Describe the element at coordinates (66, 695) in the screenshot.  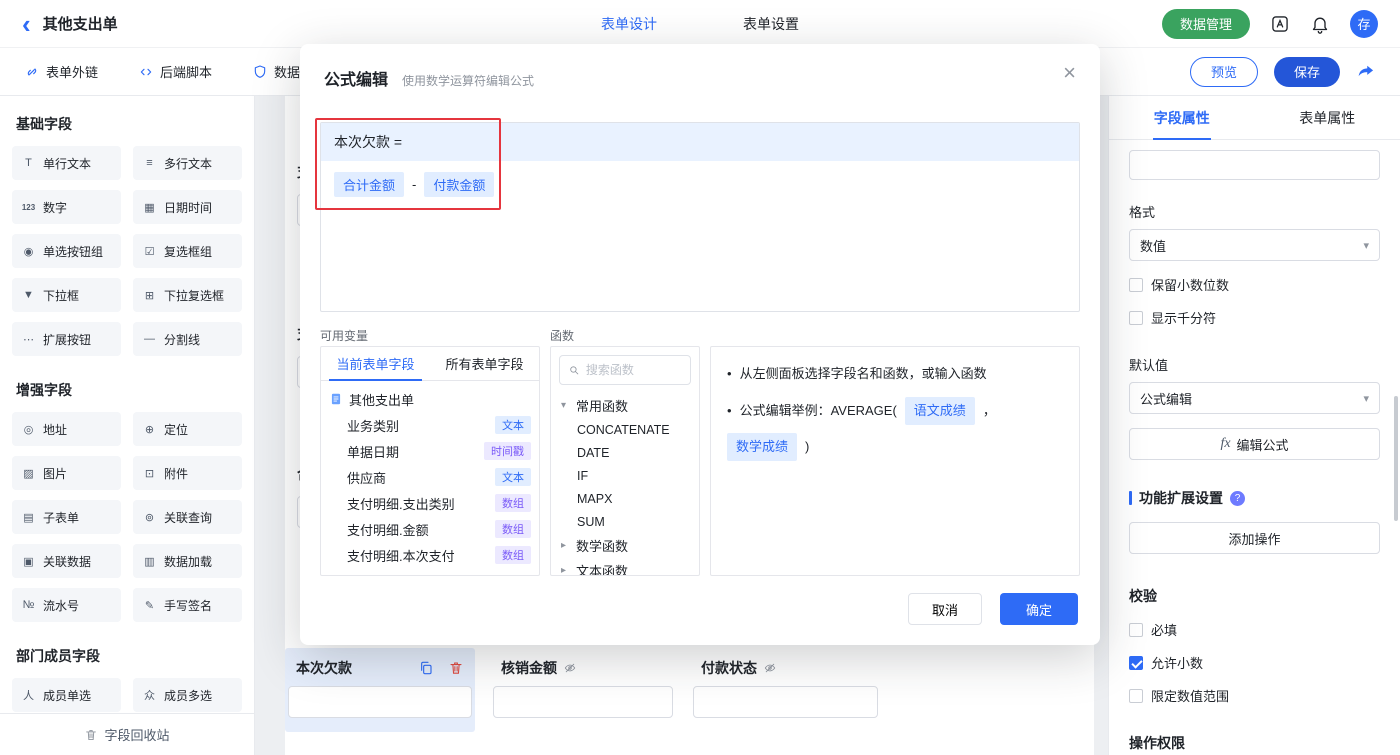
I see `palette-item-member-single: 人成员单选` at that location.